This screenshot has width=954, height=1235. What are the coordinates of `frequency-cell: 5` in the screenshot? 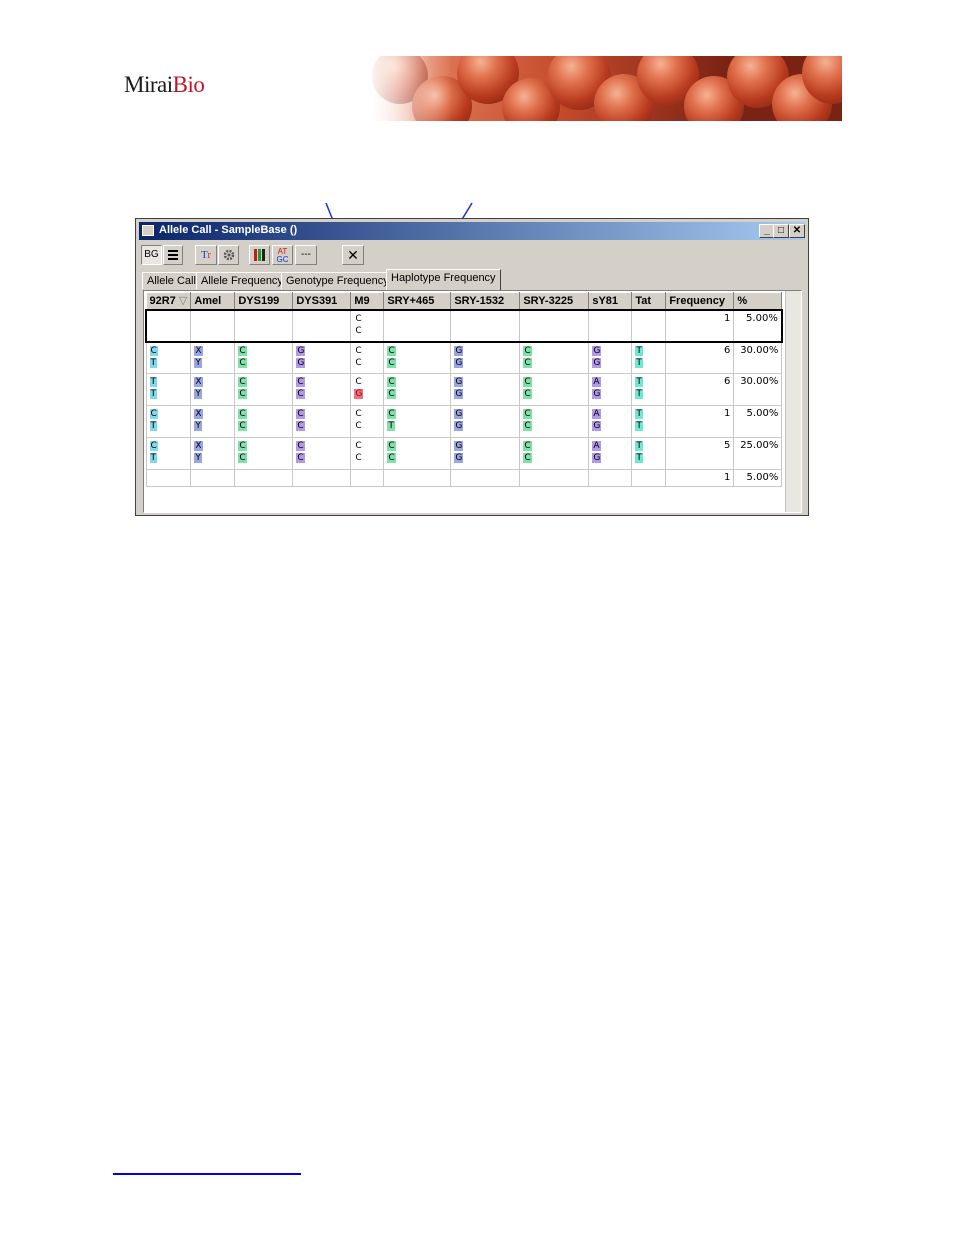 It's located at (700, 453).